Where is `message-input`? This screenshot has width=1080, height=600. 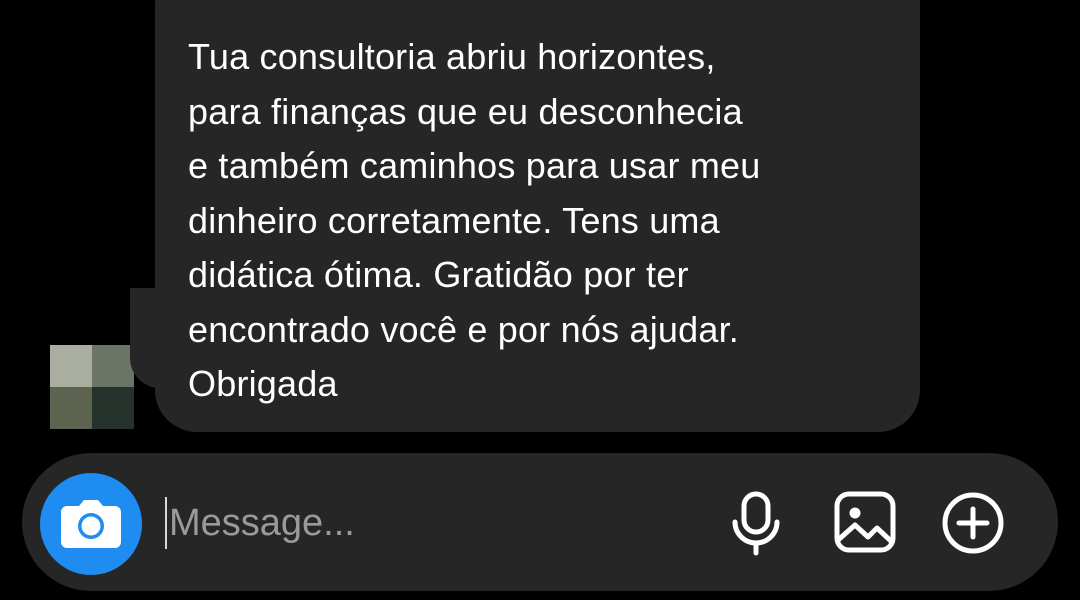 message-input is located at coordinates (429, 523).